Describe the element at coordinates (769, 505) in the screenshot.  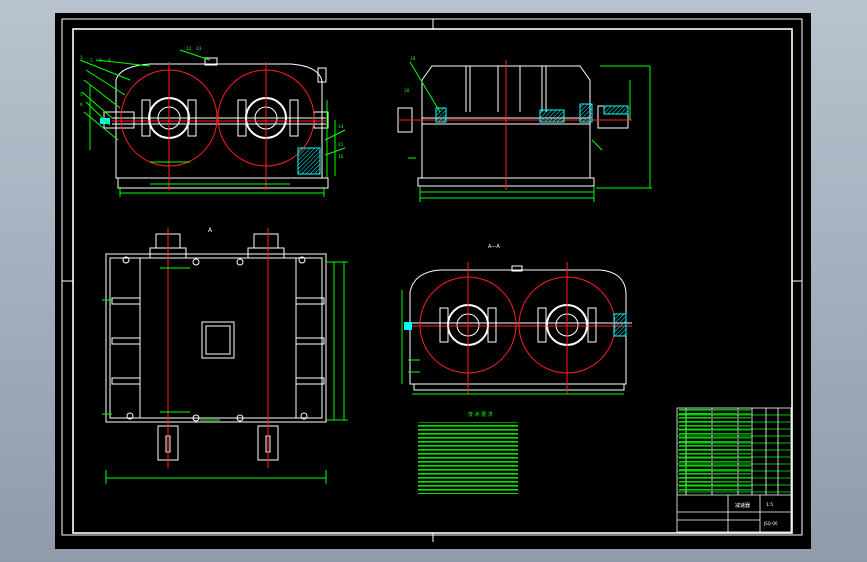
I see `drawing-scale: 1:5` at that location.